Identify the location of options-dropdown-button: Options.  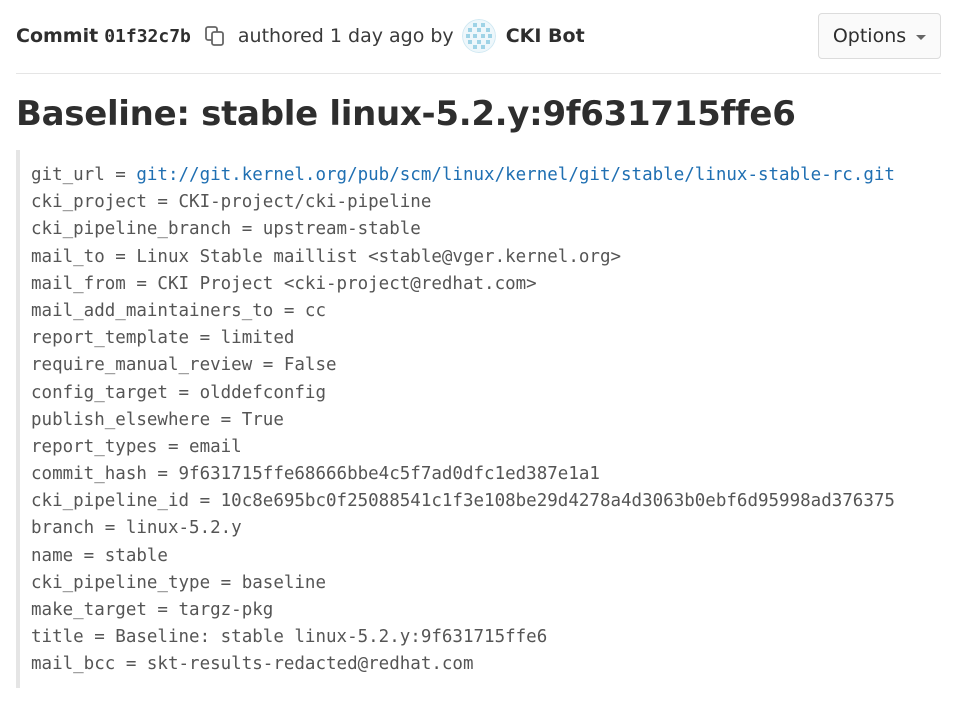
(879, 36).